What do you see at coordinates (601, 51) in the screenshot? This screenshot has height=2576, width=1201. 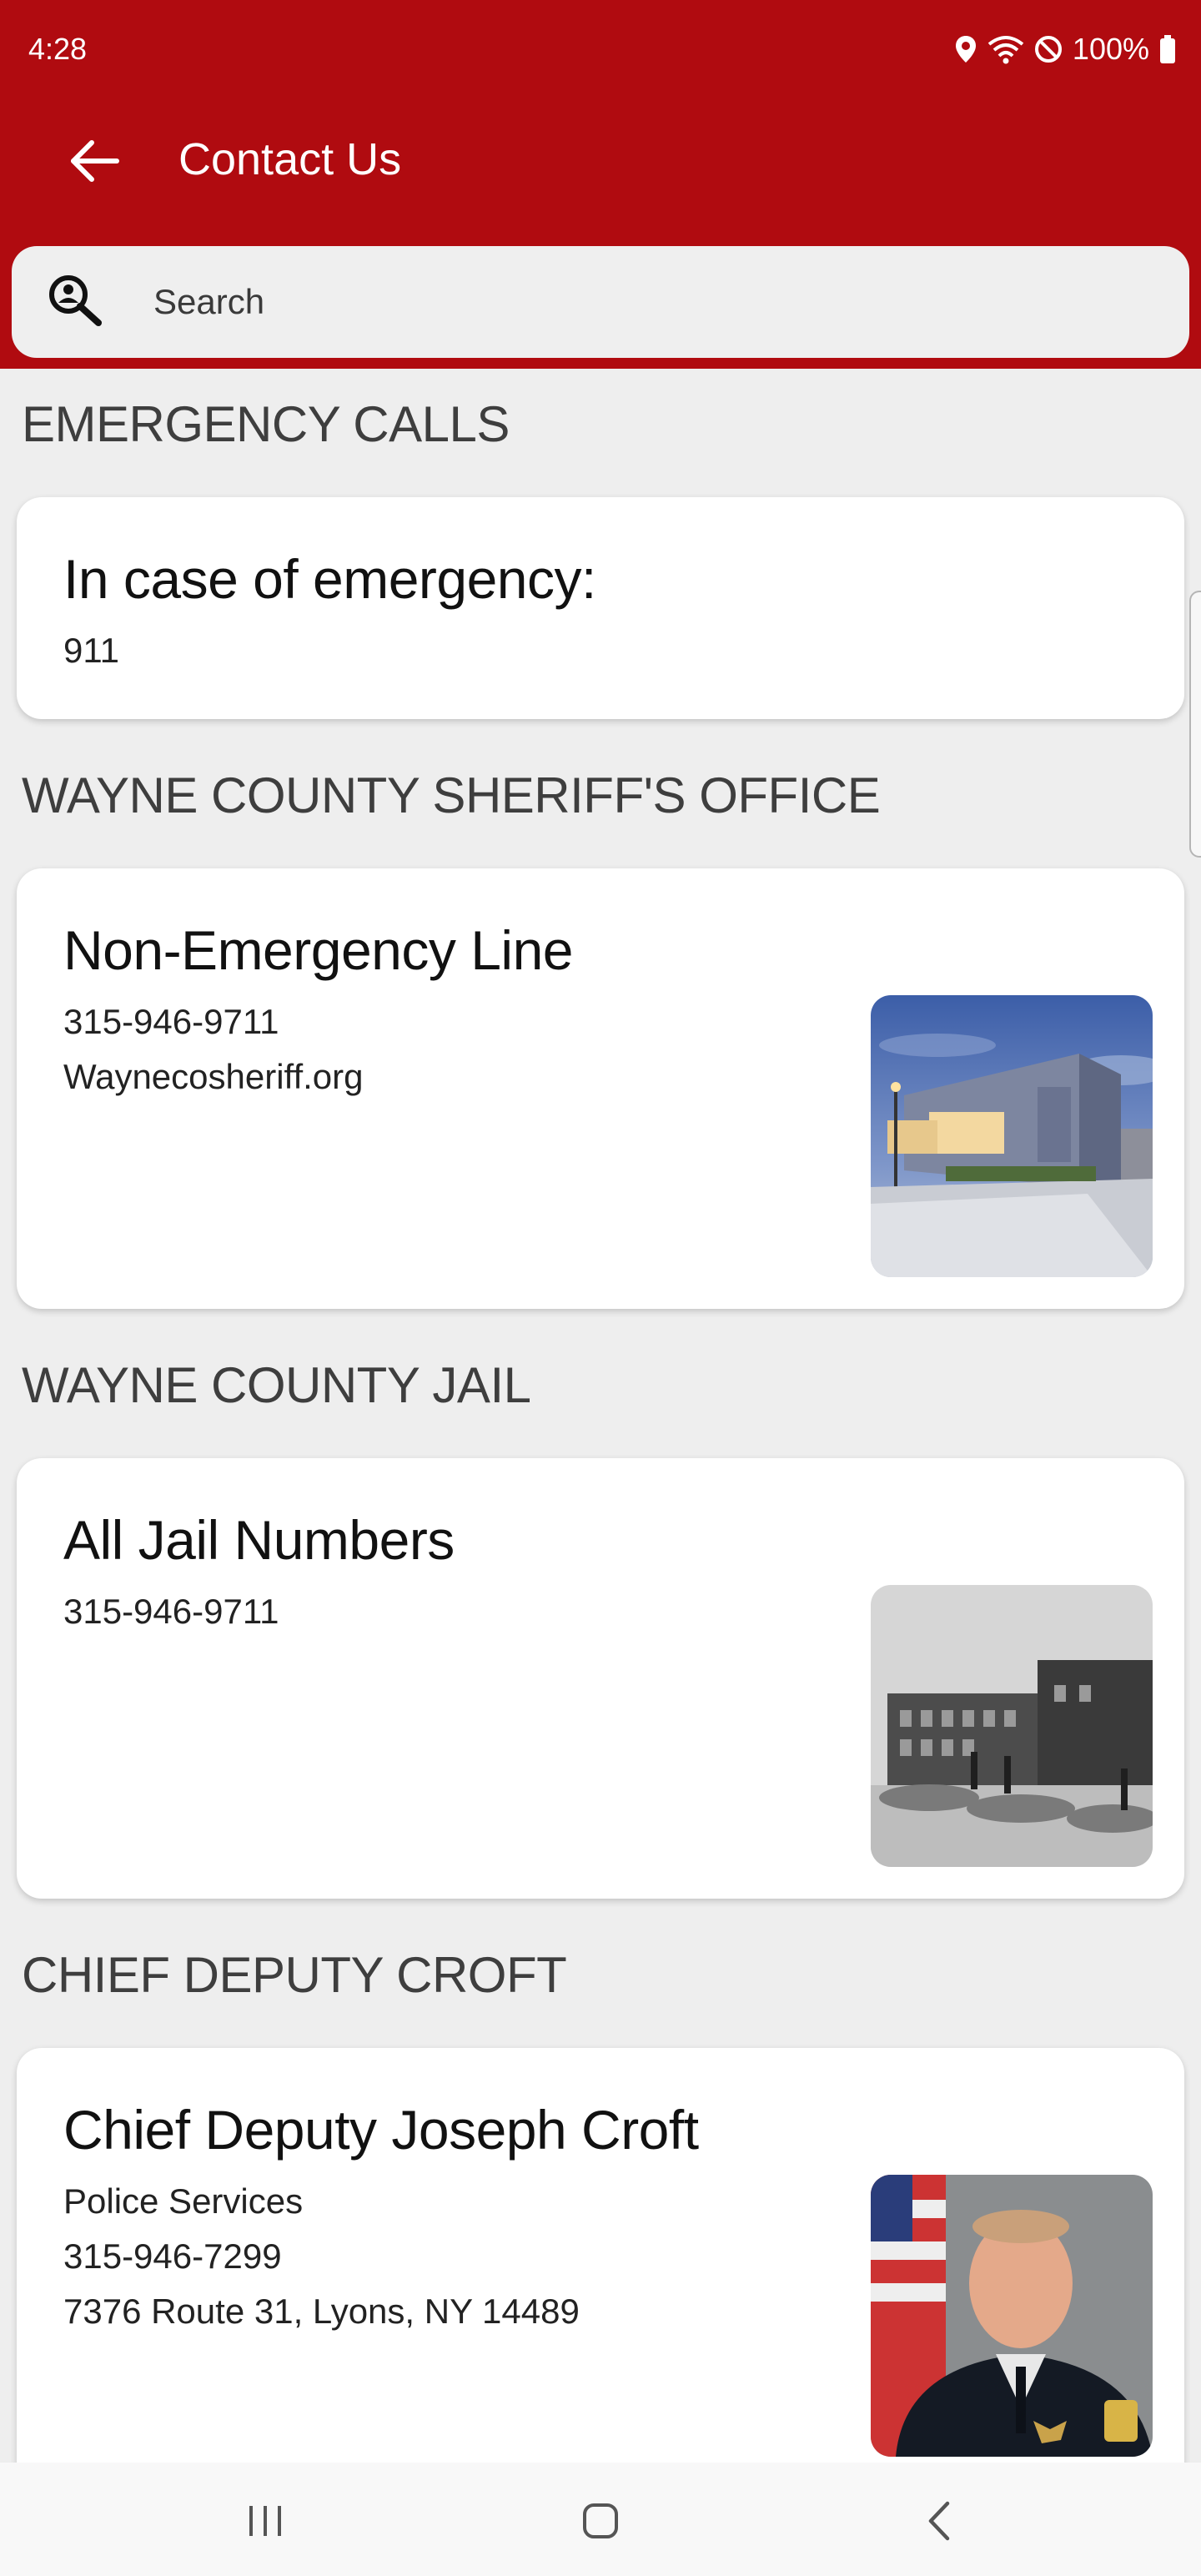 I see `status-bar: 4:28 100%` at bounding box center [601, 51].